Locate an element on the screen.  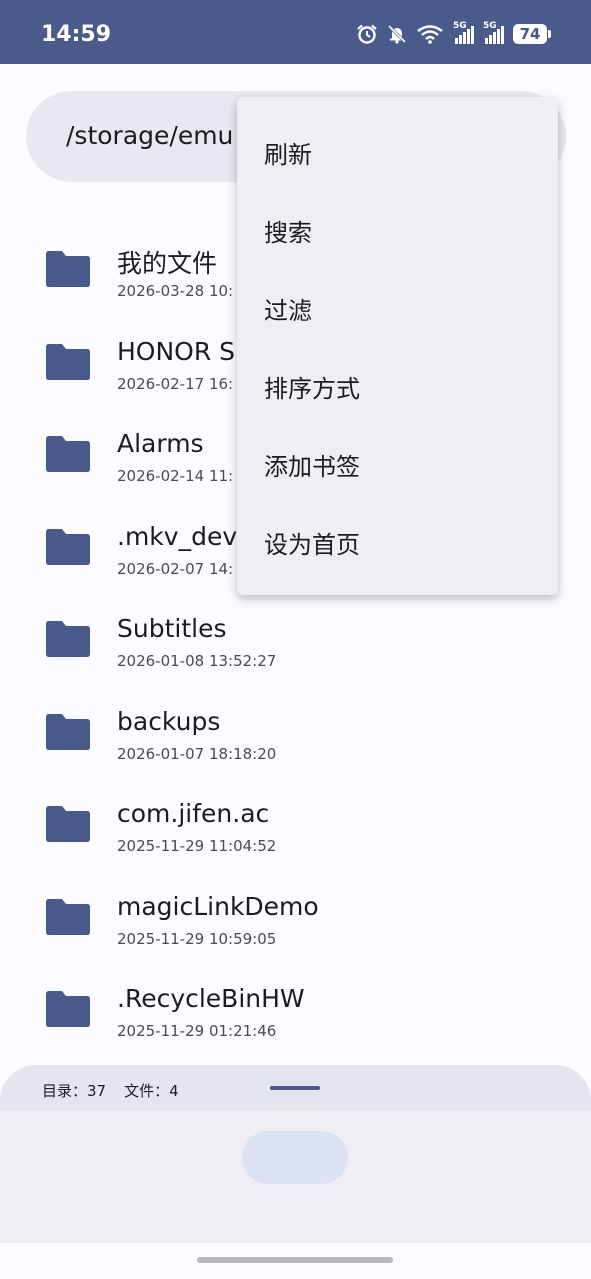
alarm-icon is located at coordinates (367, 34).